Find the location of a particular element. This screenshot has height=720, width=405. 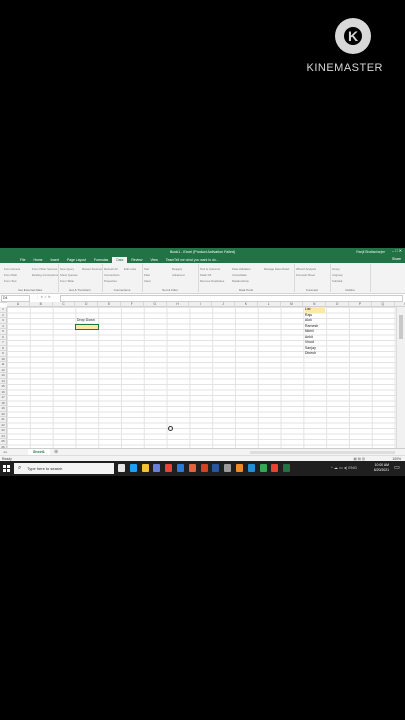

taskbar-apps is located at coordinates (204, 468).